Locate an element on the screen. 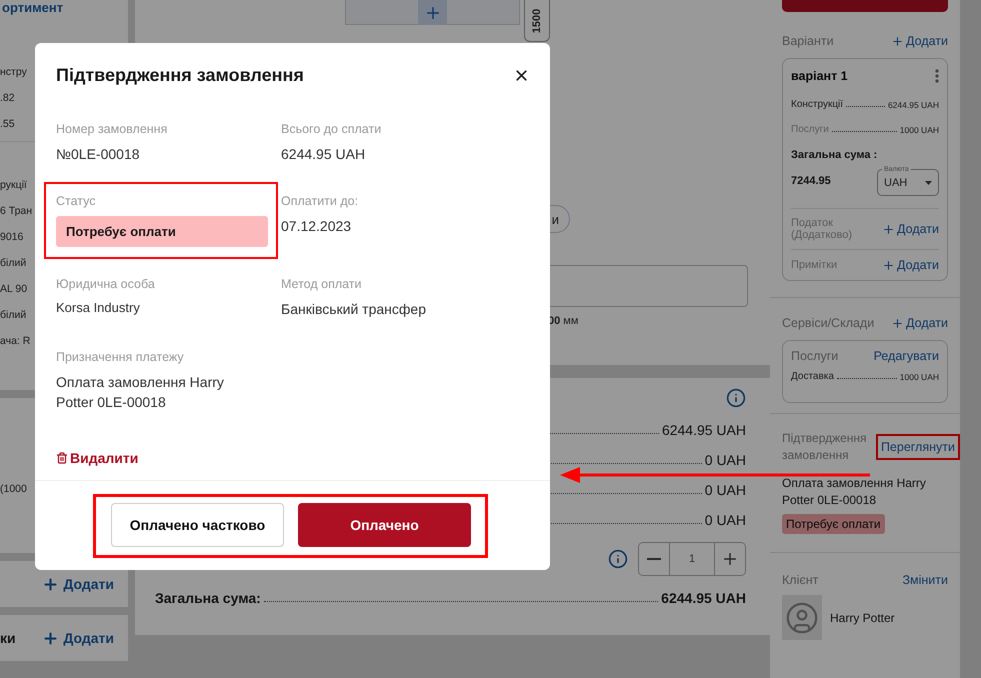 The image size is (981, 678). field-label: Призначення платежу is located at coordinates (120, 357).